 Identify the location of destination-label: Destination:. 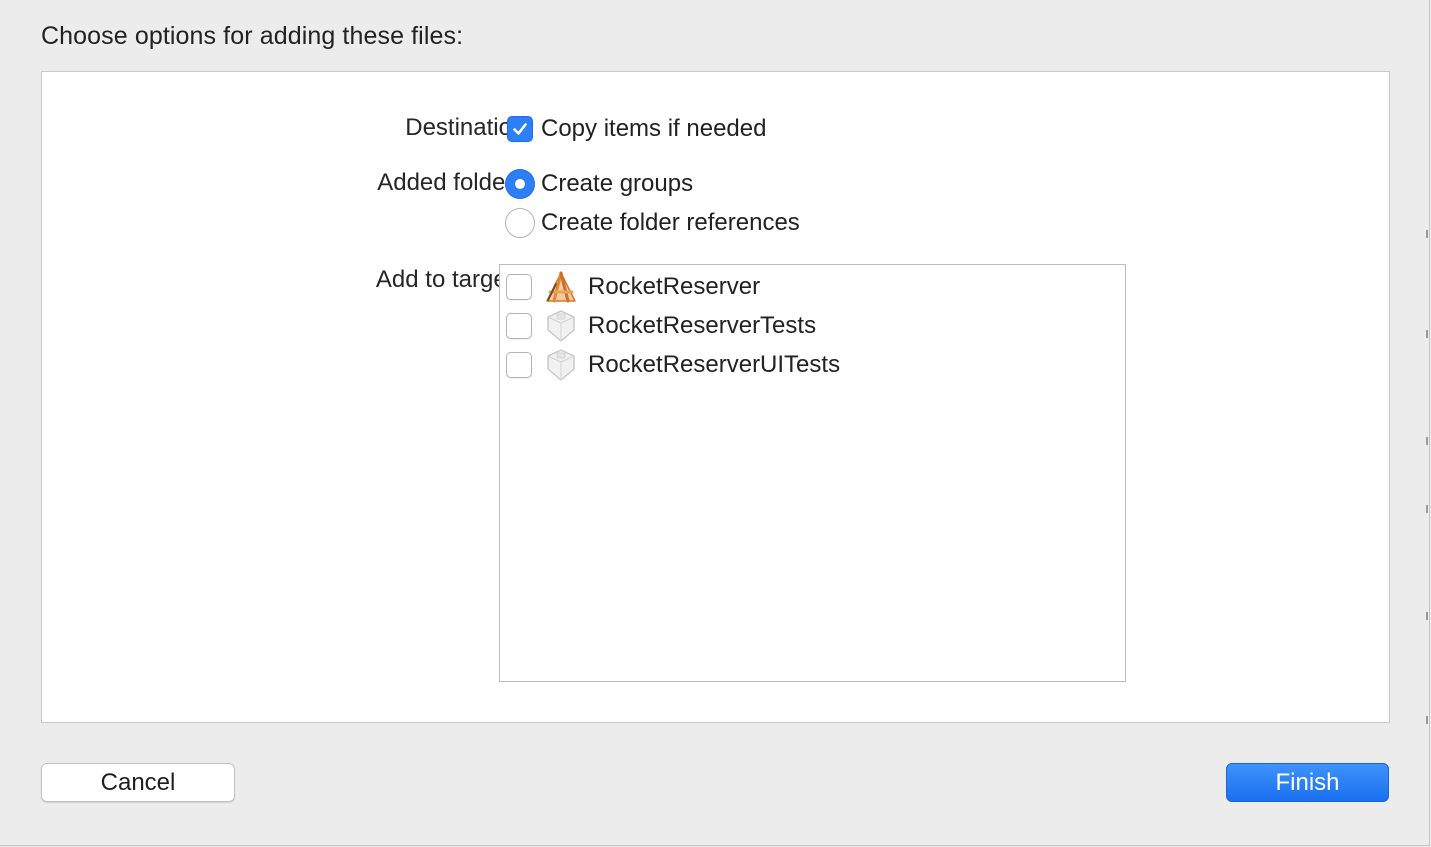
(468, 127).